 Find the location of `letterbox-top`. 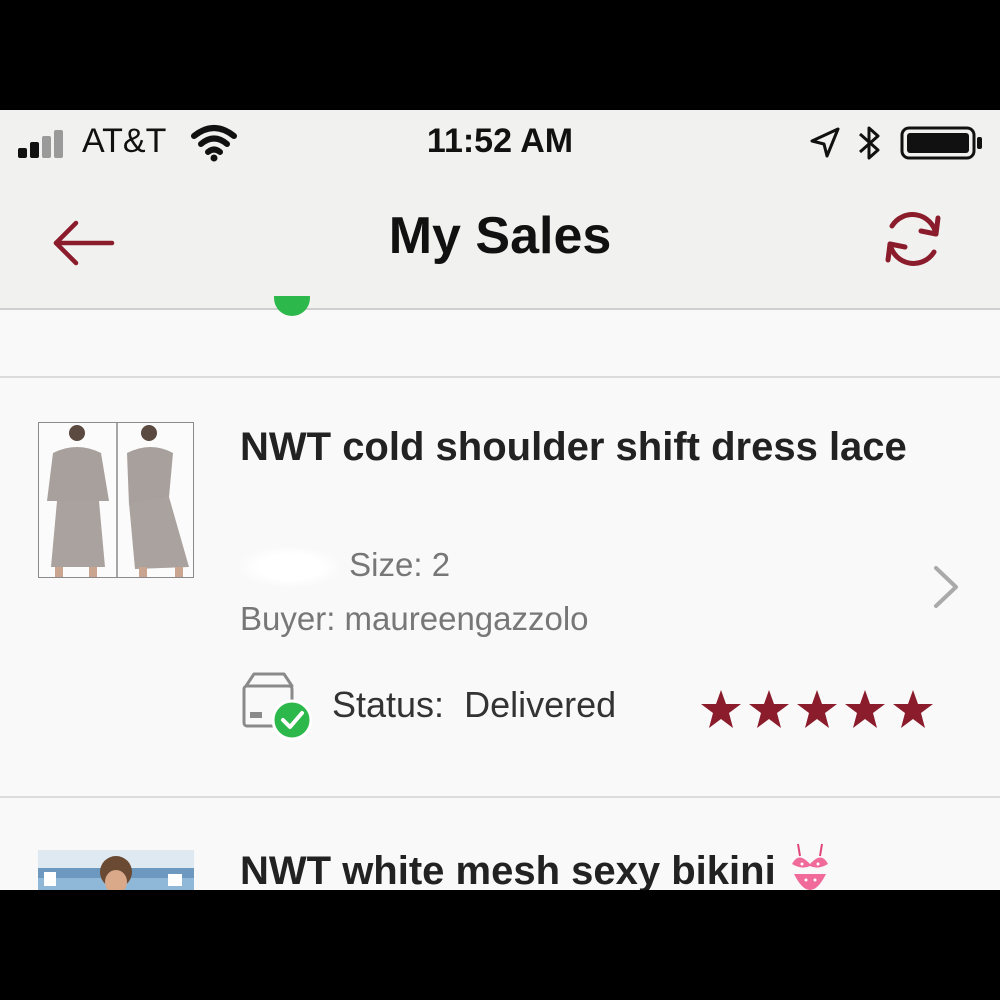

letterbox-top is located at coordinates (500, 55).